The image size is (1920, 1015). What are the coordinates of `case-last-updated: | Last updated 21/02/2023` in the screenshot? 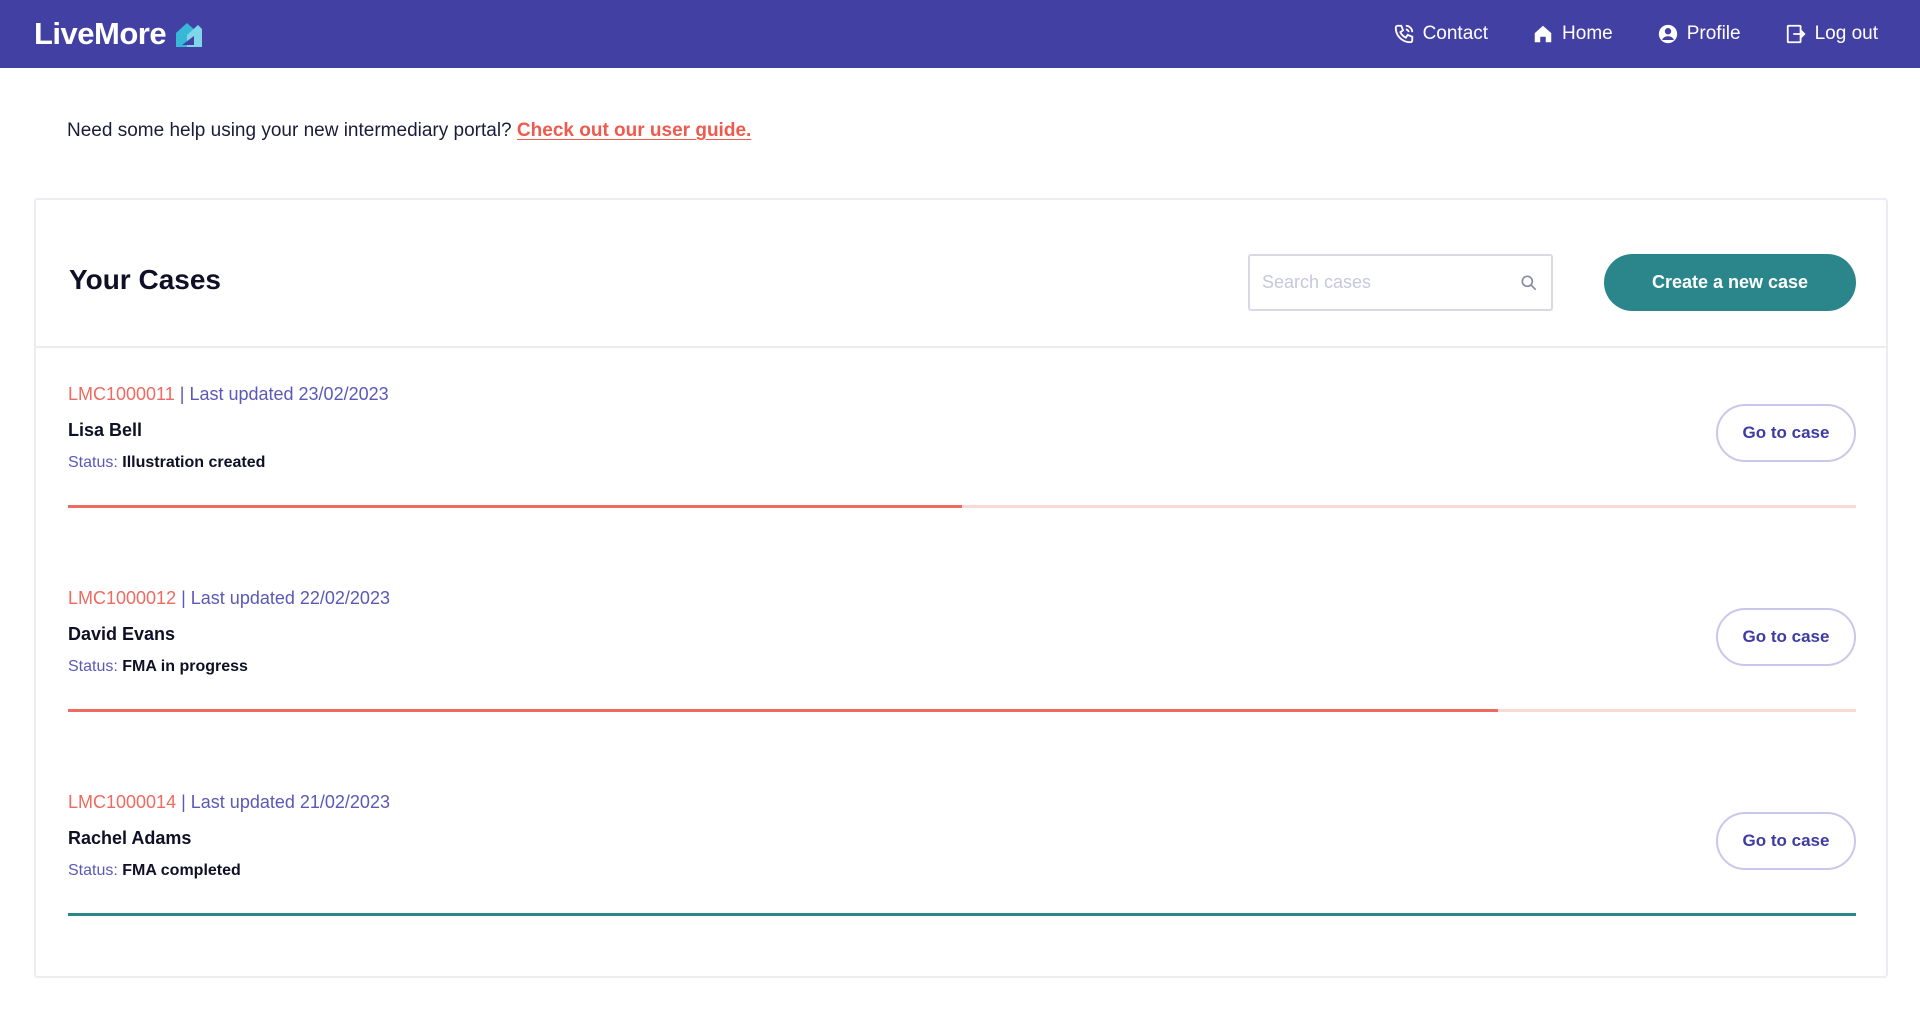 It's located at (285, 802).